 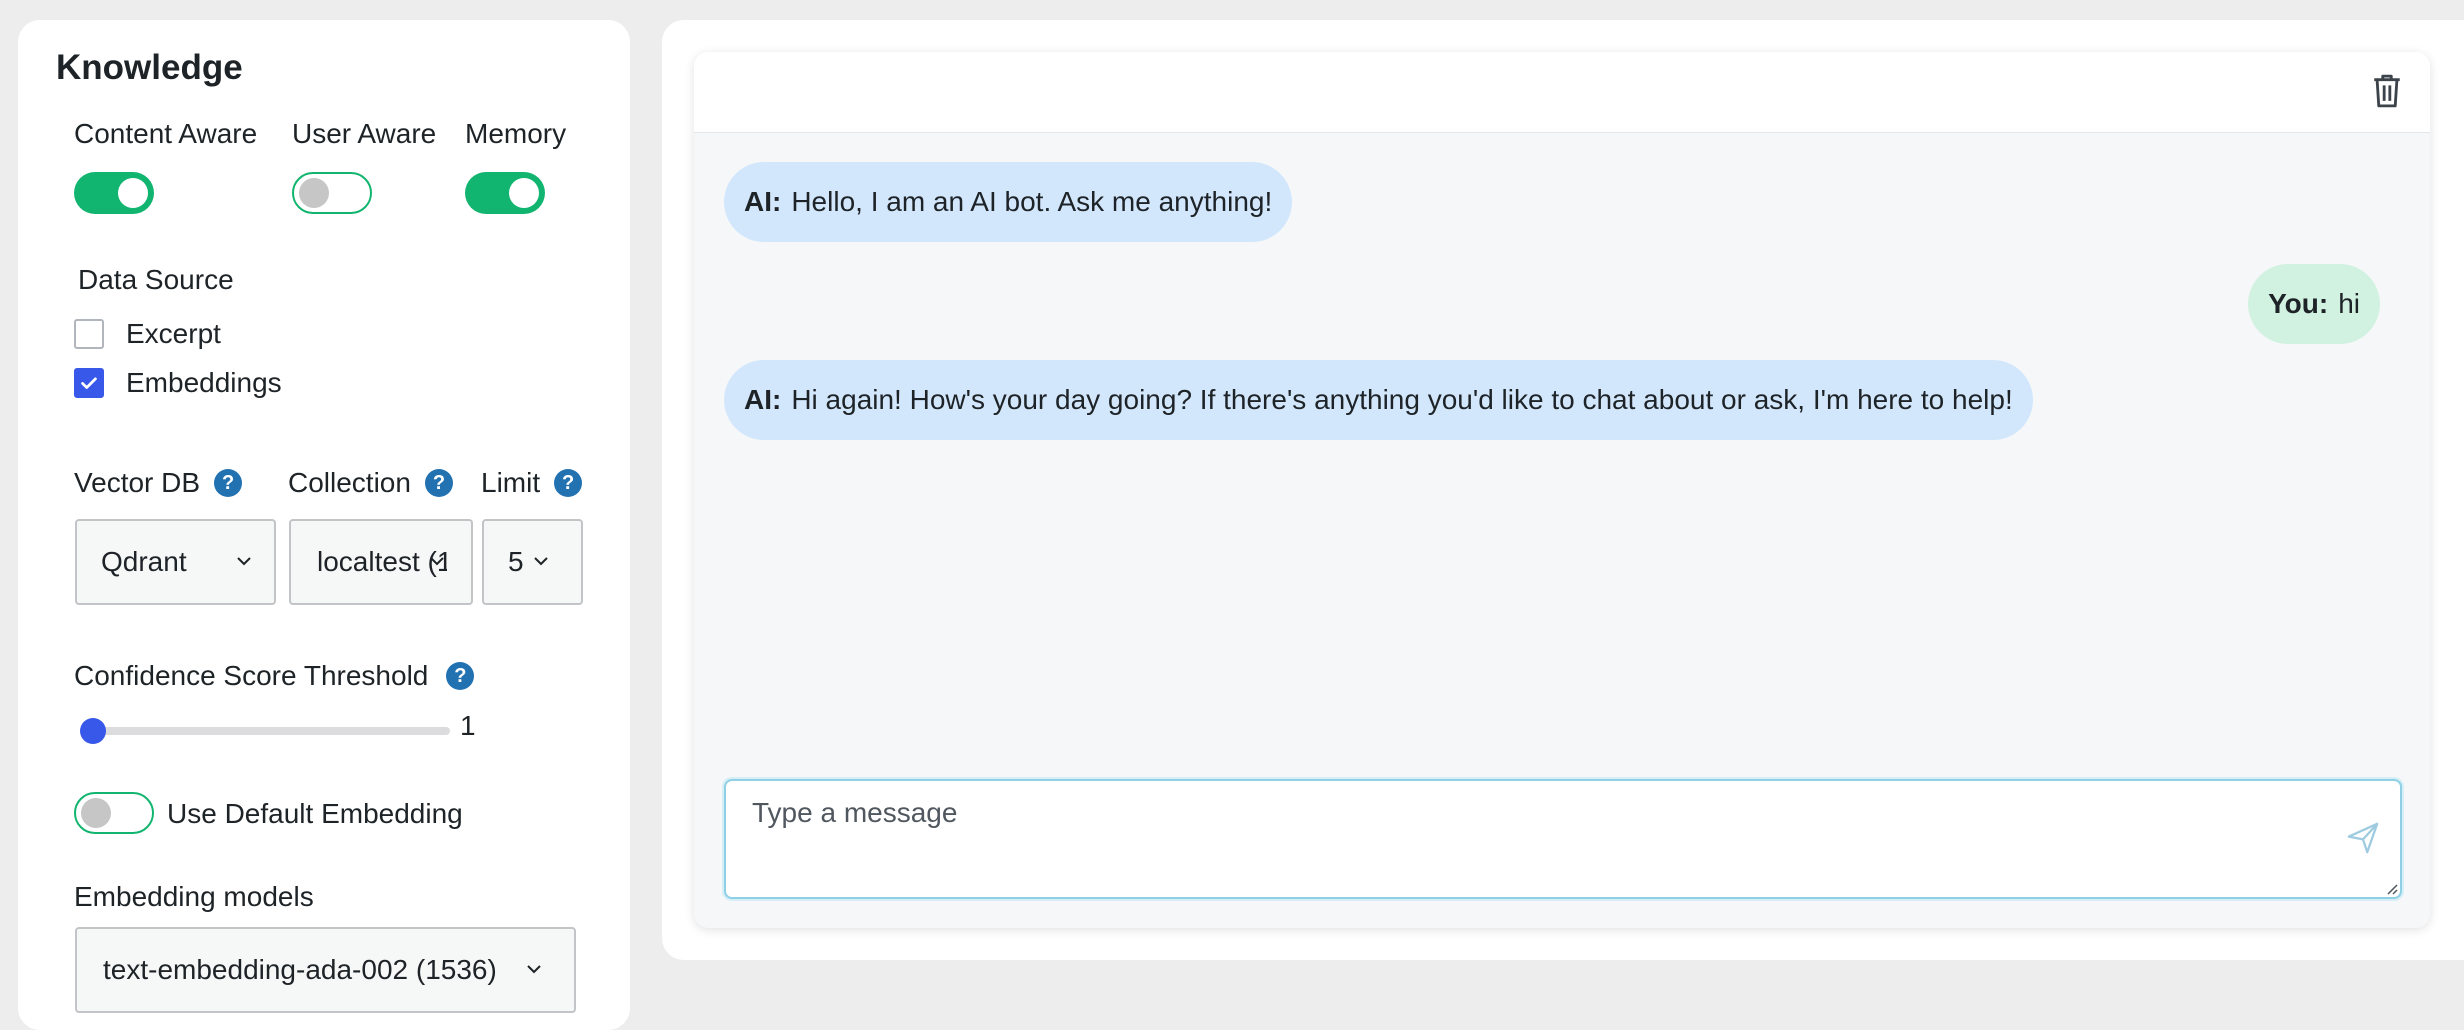 I want to click on limit-value: 5, so click(x=516, y=561).